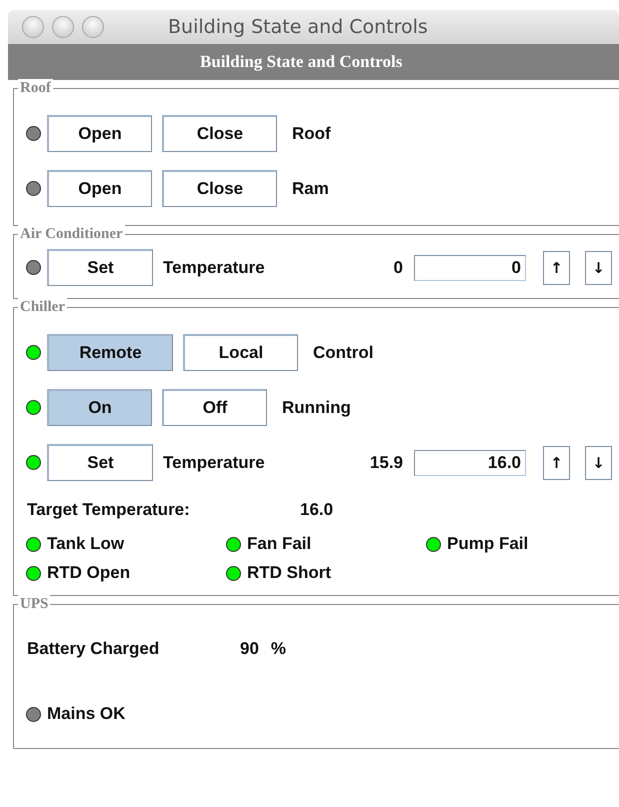 This screenshot has width=619, height=807. I want to click on flag-label: Pump Fail, so click(487, 544).